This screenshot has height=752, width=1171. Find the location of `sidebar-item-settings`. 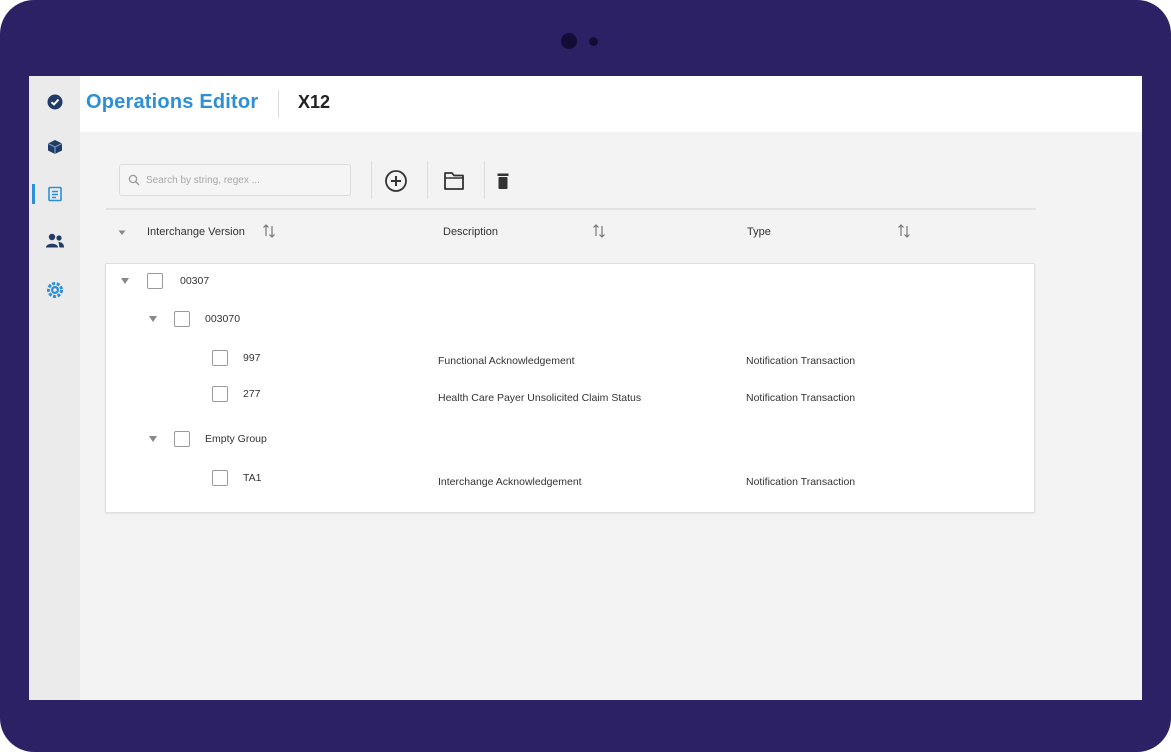

sidebar-item-settings is located at coordinates (54, 290).